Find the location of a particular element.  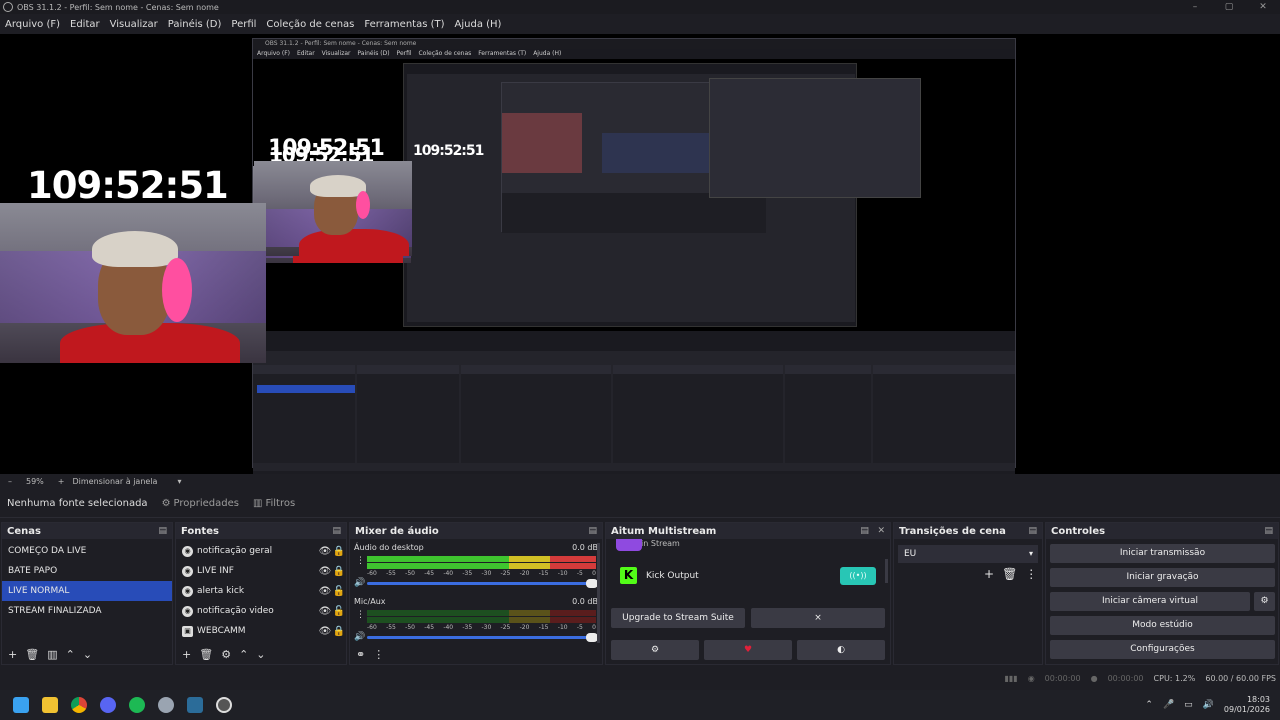

spotify-icon is located at coordinates (137, 705).